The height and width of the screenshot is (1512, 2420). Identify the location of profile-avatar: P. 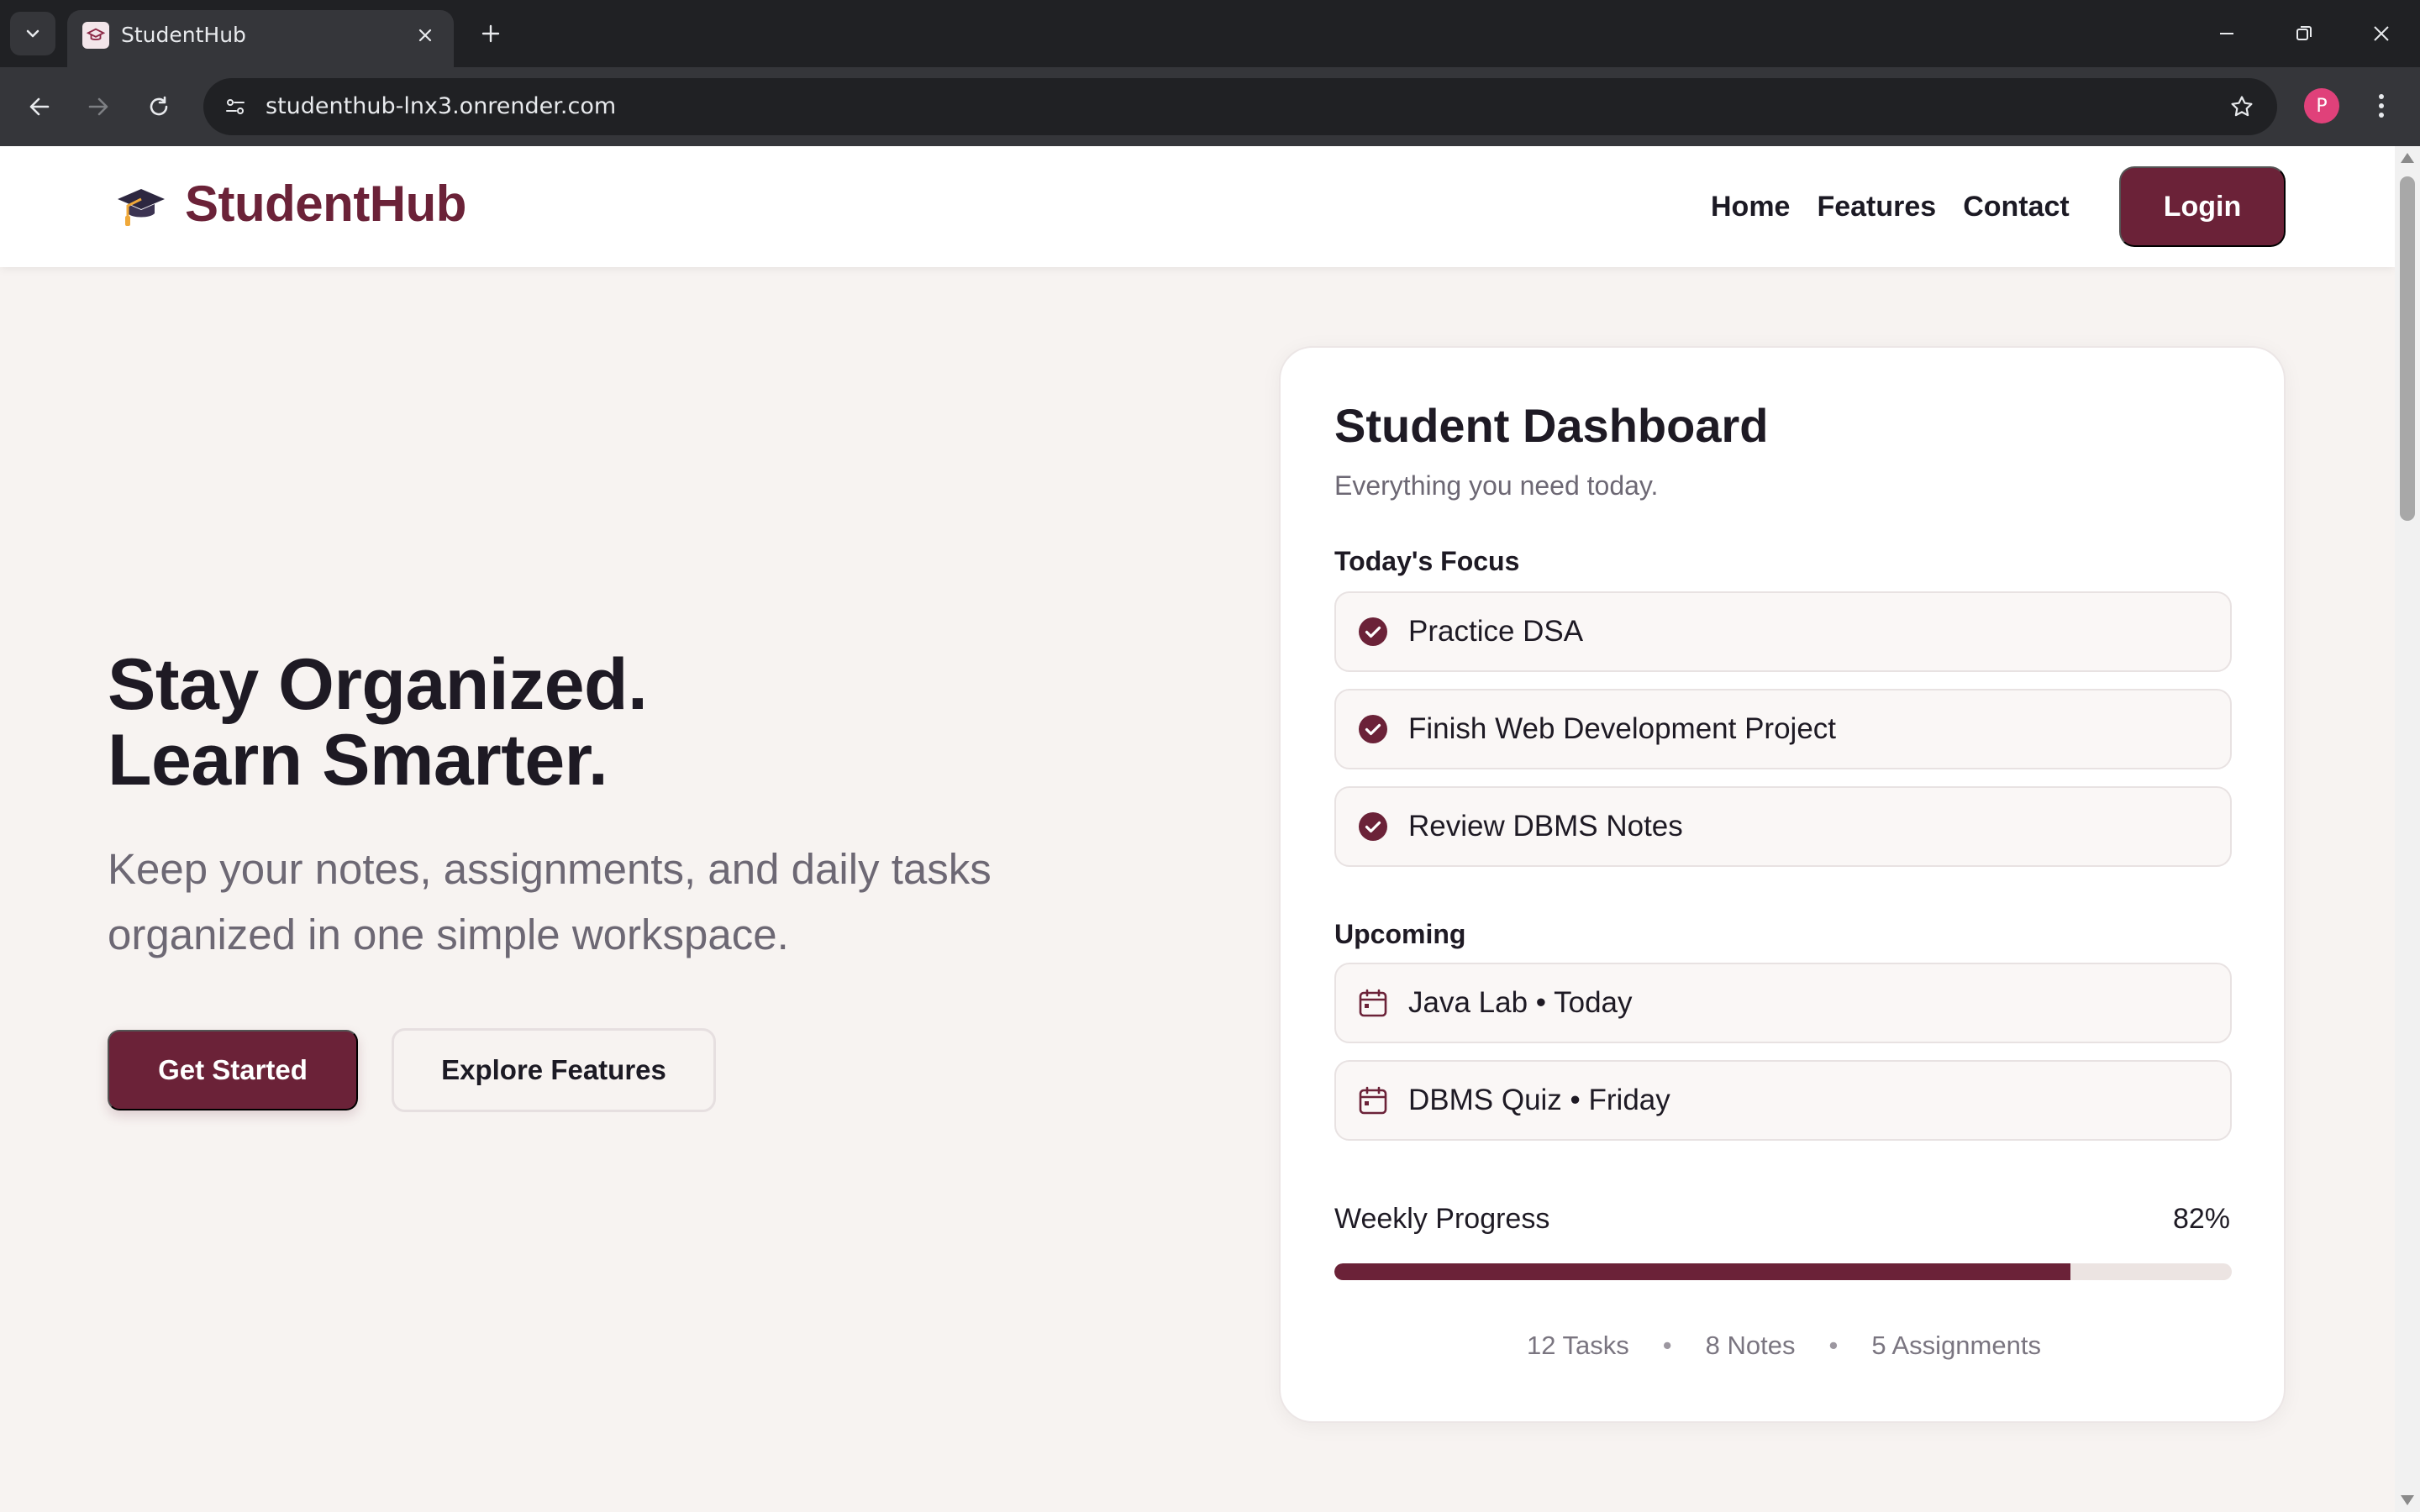
(2322, 105).